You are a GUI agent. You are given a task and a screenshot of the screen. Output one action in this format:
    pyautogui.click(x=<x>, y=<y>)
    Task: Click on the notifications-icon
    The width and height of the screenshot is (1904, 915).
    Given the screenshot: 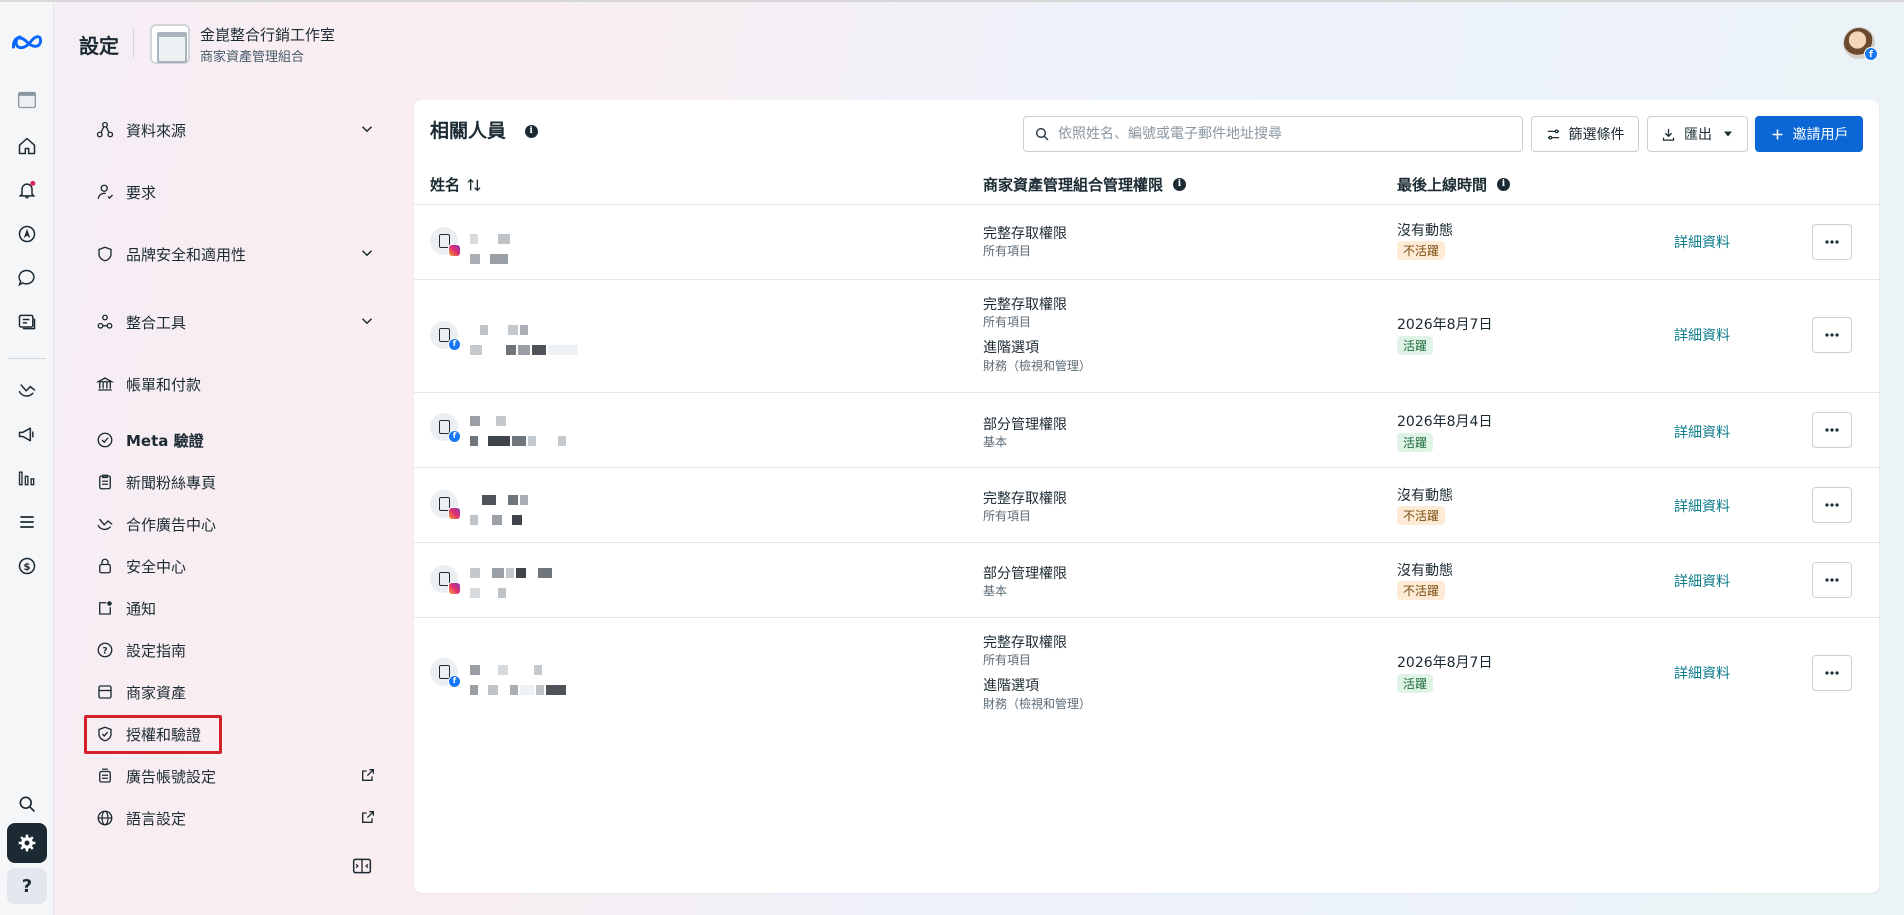 What is the action you would take?
    pyautogui.click(x=27, y=190)
    